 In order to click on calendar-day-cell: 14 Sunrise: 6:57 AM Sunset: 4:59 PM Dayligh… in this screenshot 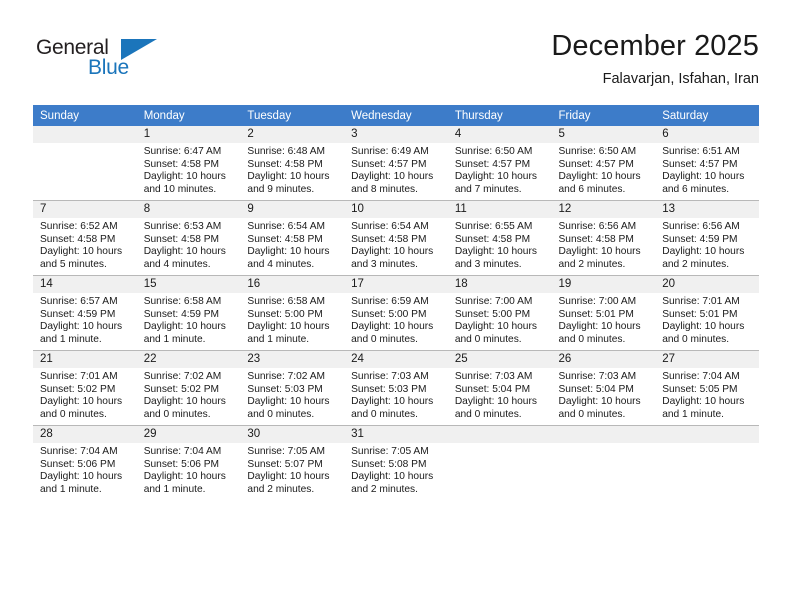, I will do `click(85, 313)`.